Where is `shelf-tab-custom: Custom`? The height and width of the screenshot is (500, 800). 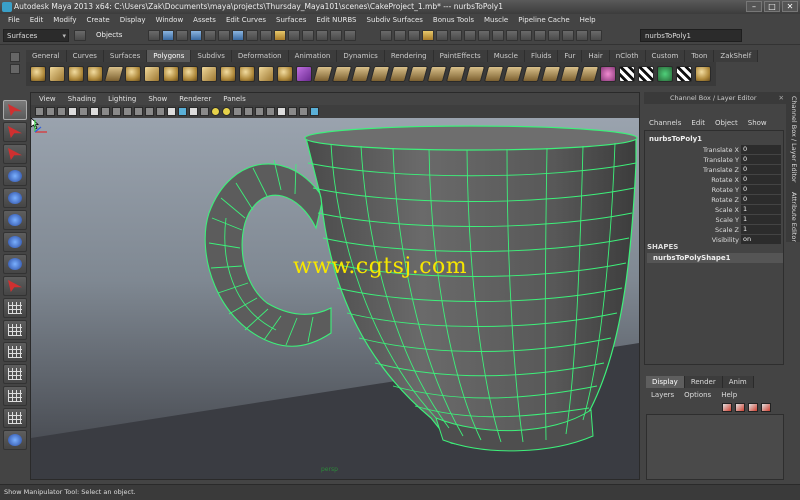 shelf-tab-custom: Custom is located at coordinates (665, 56).